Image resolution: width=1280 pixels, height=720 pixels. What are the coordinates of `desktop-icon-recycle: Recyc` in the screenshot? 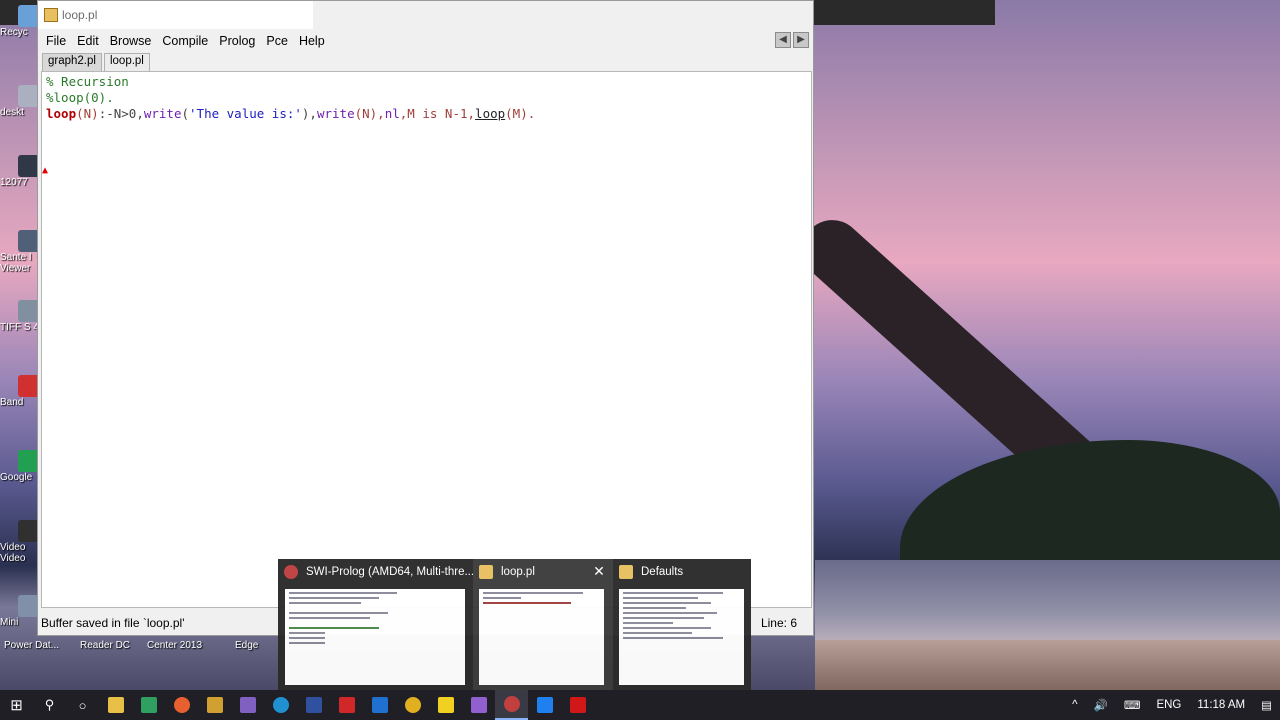 It's located at (20, 21).